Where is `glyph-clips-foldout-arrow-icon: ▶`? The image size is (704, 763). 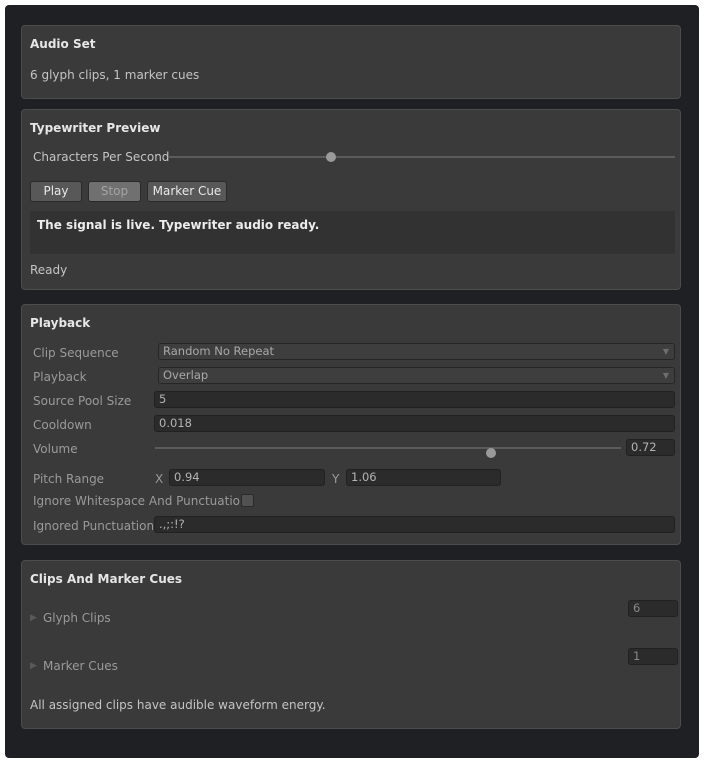
glyph-clips-foldout-arrow-icon: ▶ is located at coordinates (33, 618).